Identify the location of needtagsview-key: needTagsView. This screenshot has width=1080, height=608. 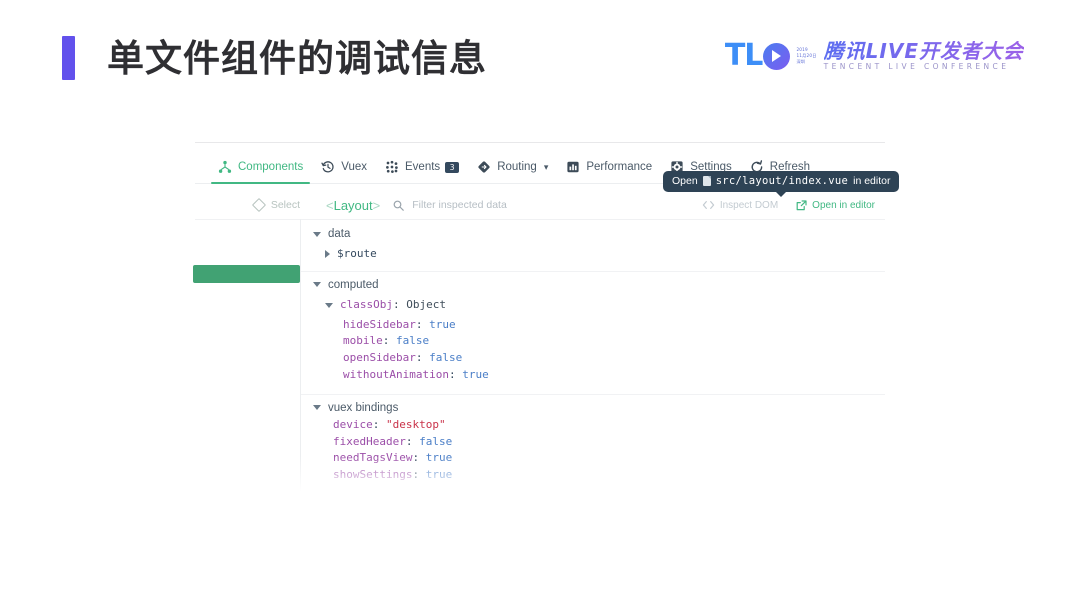
(373, 458).